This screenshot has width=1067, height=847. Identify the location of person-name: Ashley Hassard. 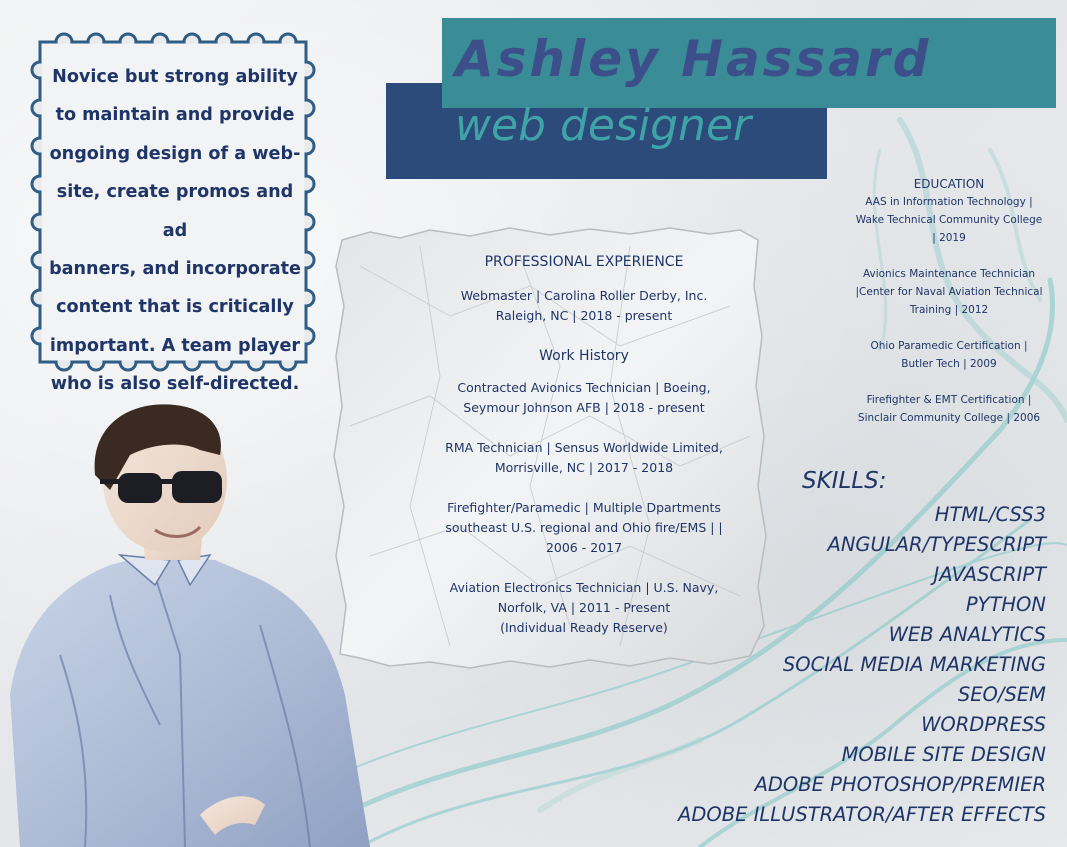
(693, 59).